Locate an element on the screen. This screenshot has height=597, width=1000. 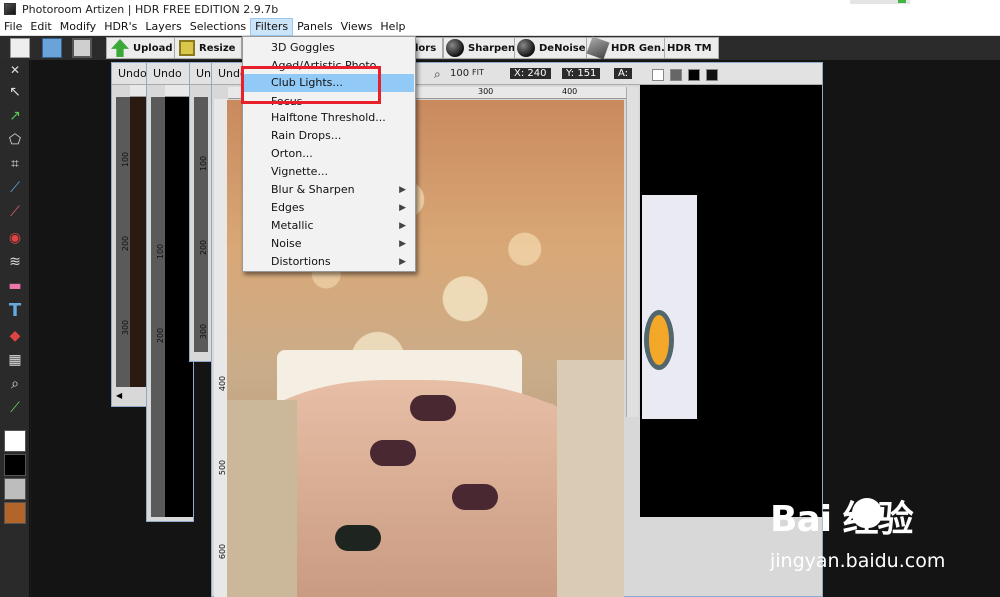
sharpen-icon is located at coordinates (455, 48).